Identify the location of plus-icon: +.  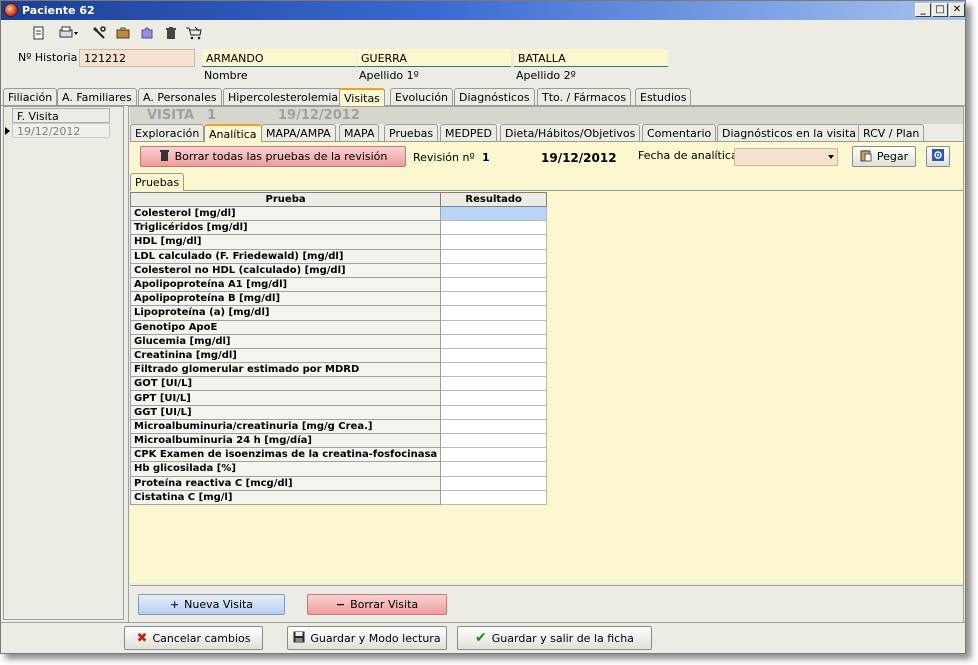
(174, 604).